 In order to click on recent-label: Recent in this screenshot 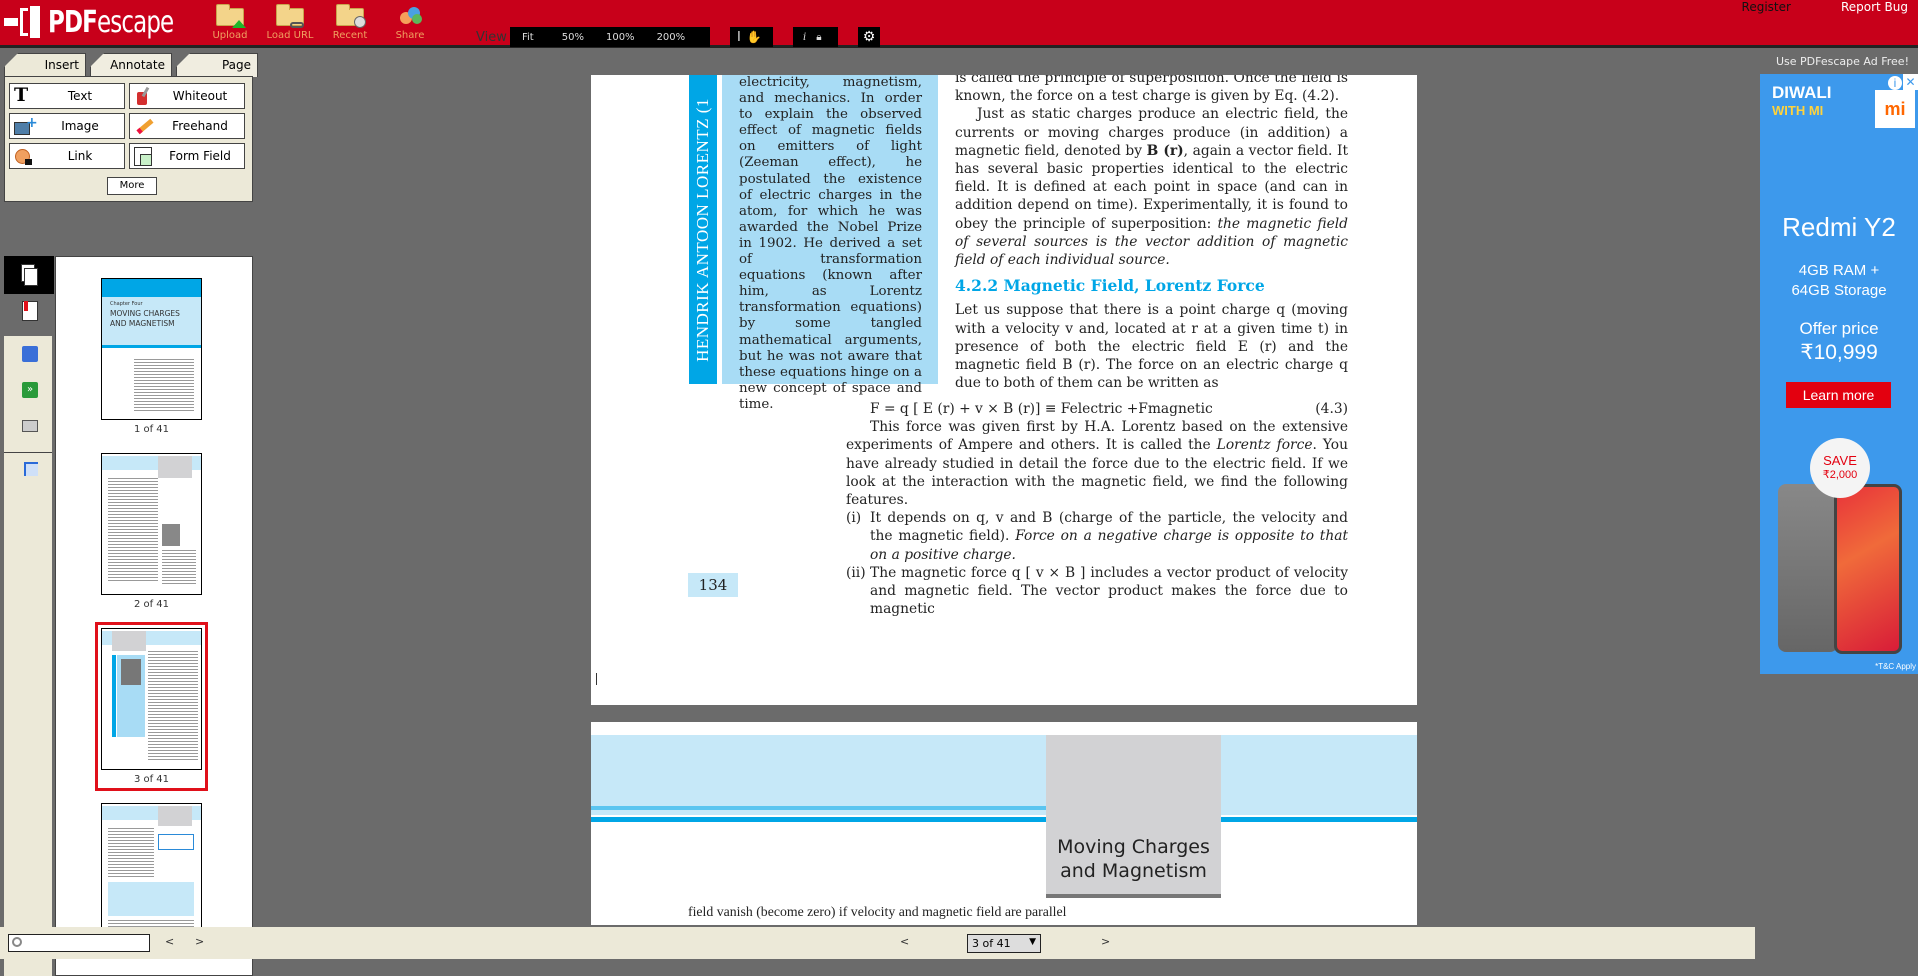, I will do `click(350, 35)`.